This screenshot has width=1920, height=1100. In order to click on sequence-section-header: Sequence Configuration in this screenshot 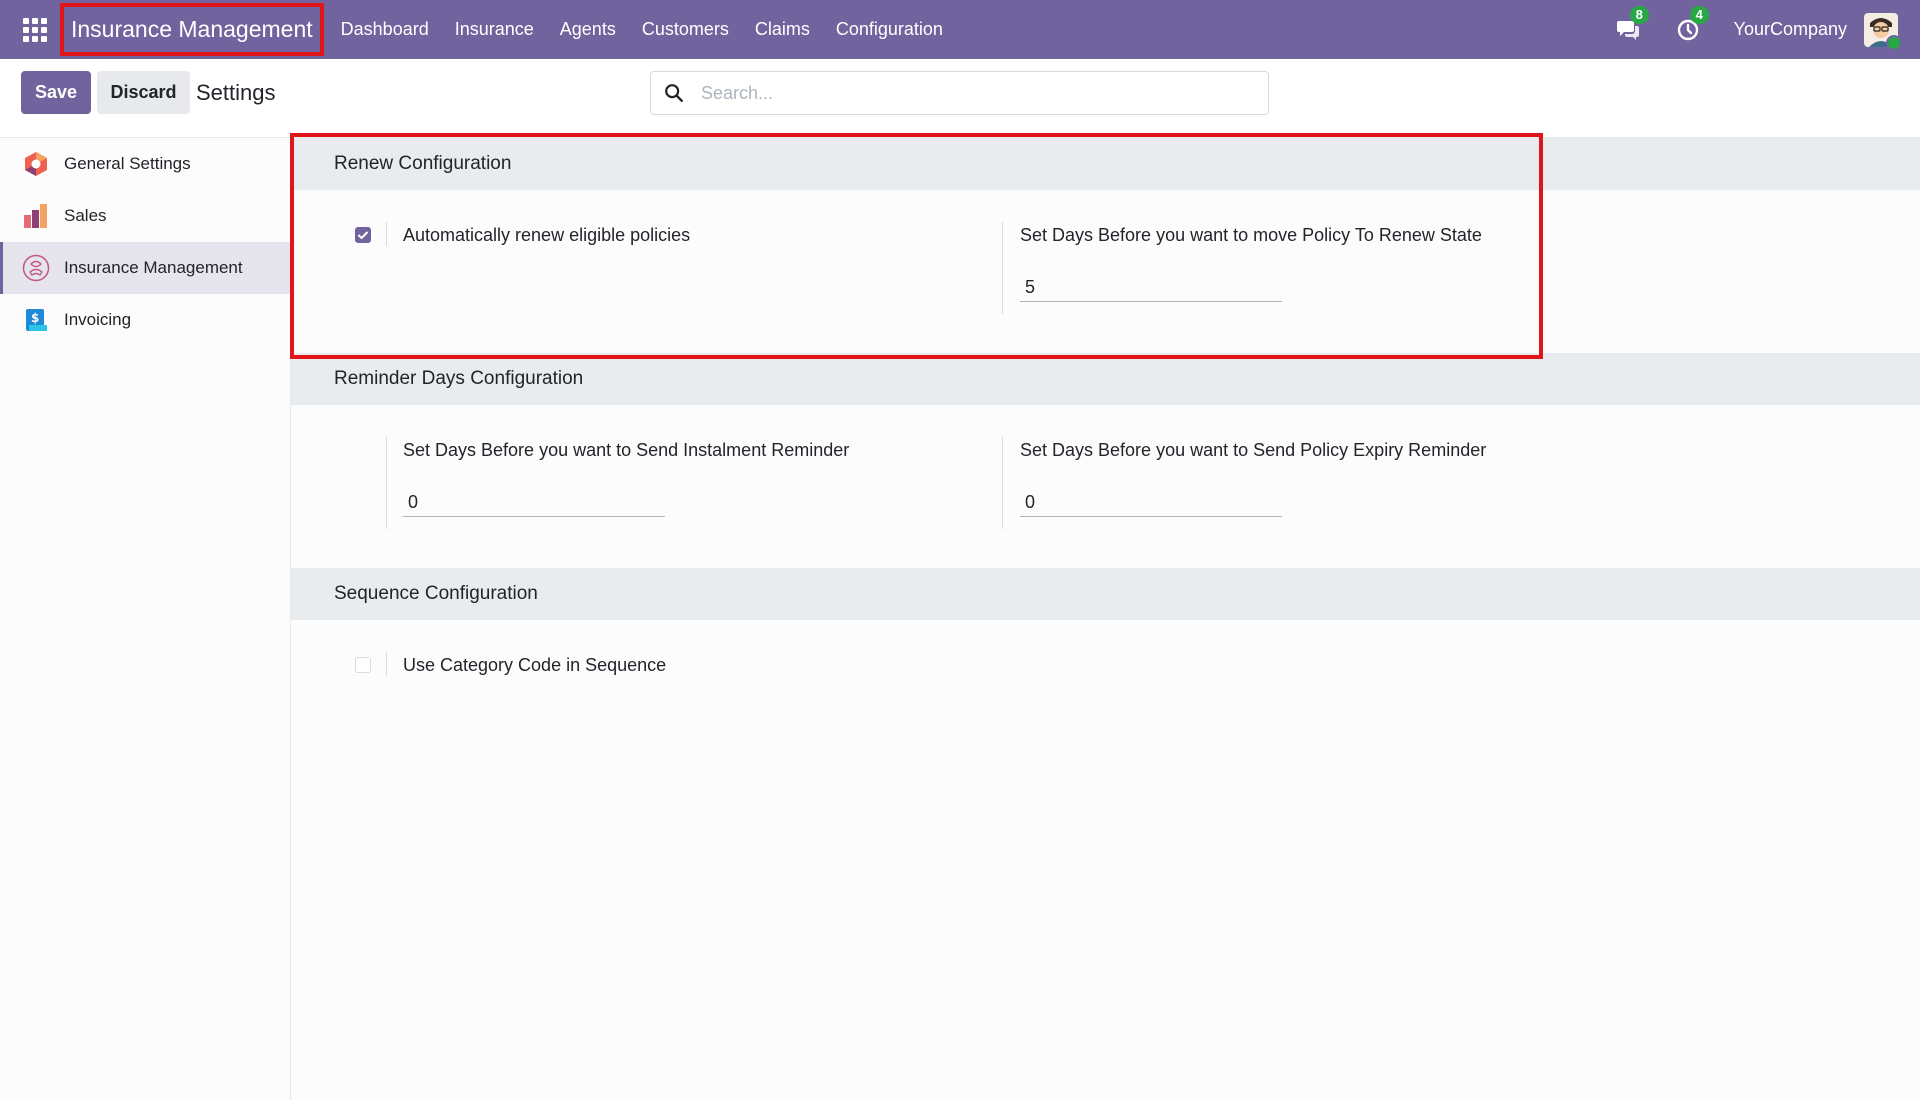, I will do `click(1105, 594)`.